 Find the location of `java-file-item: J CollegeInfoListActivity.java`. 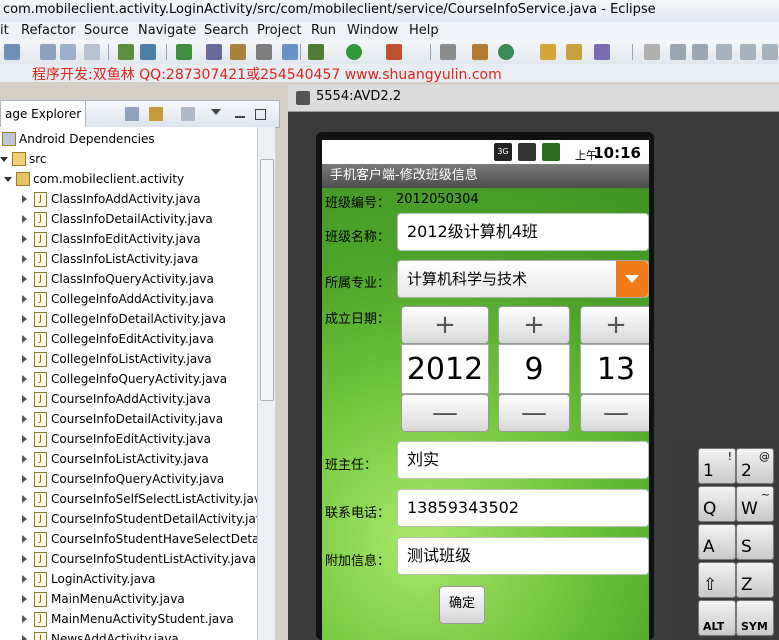

java-file-item: J CollegeInfoListActivity.java is located at coordinates (128, 359).